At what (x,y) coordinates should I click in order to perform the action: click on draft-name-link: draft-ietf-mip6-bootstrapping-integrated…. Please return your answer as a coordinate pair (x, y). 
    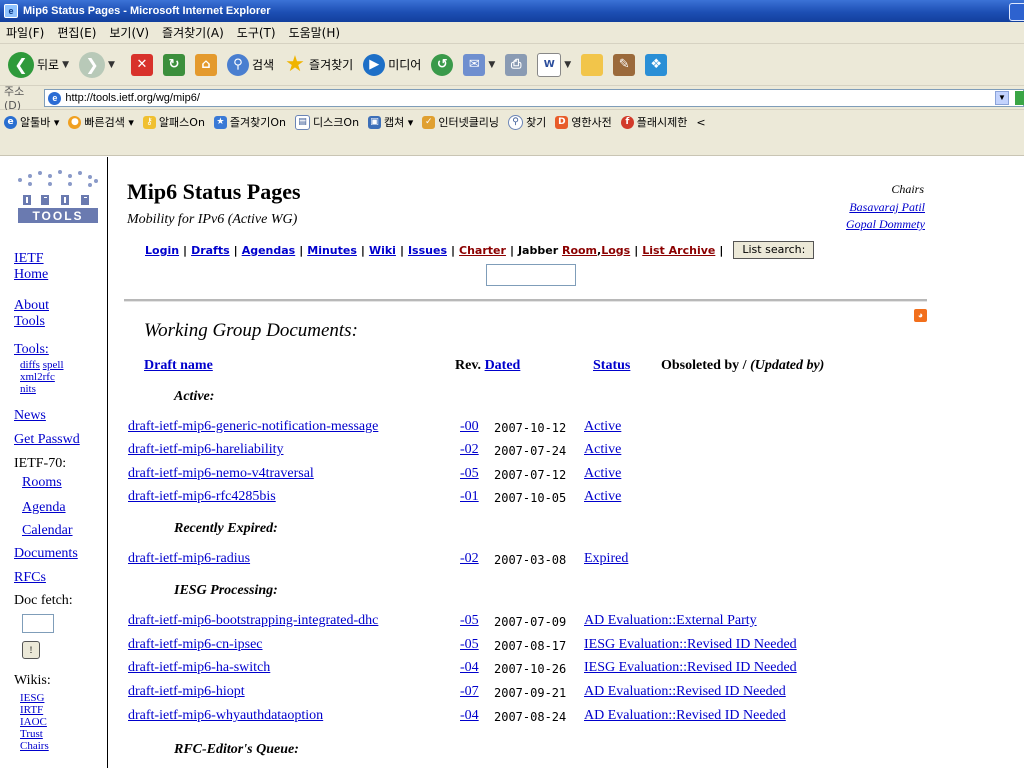
    Looking at the image, I should click on (253, 621).